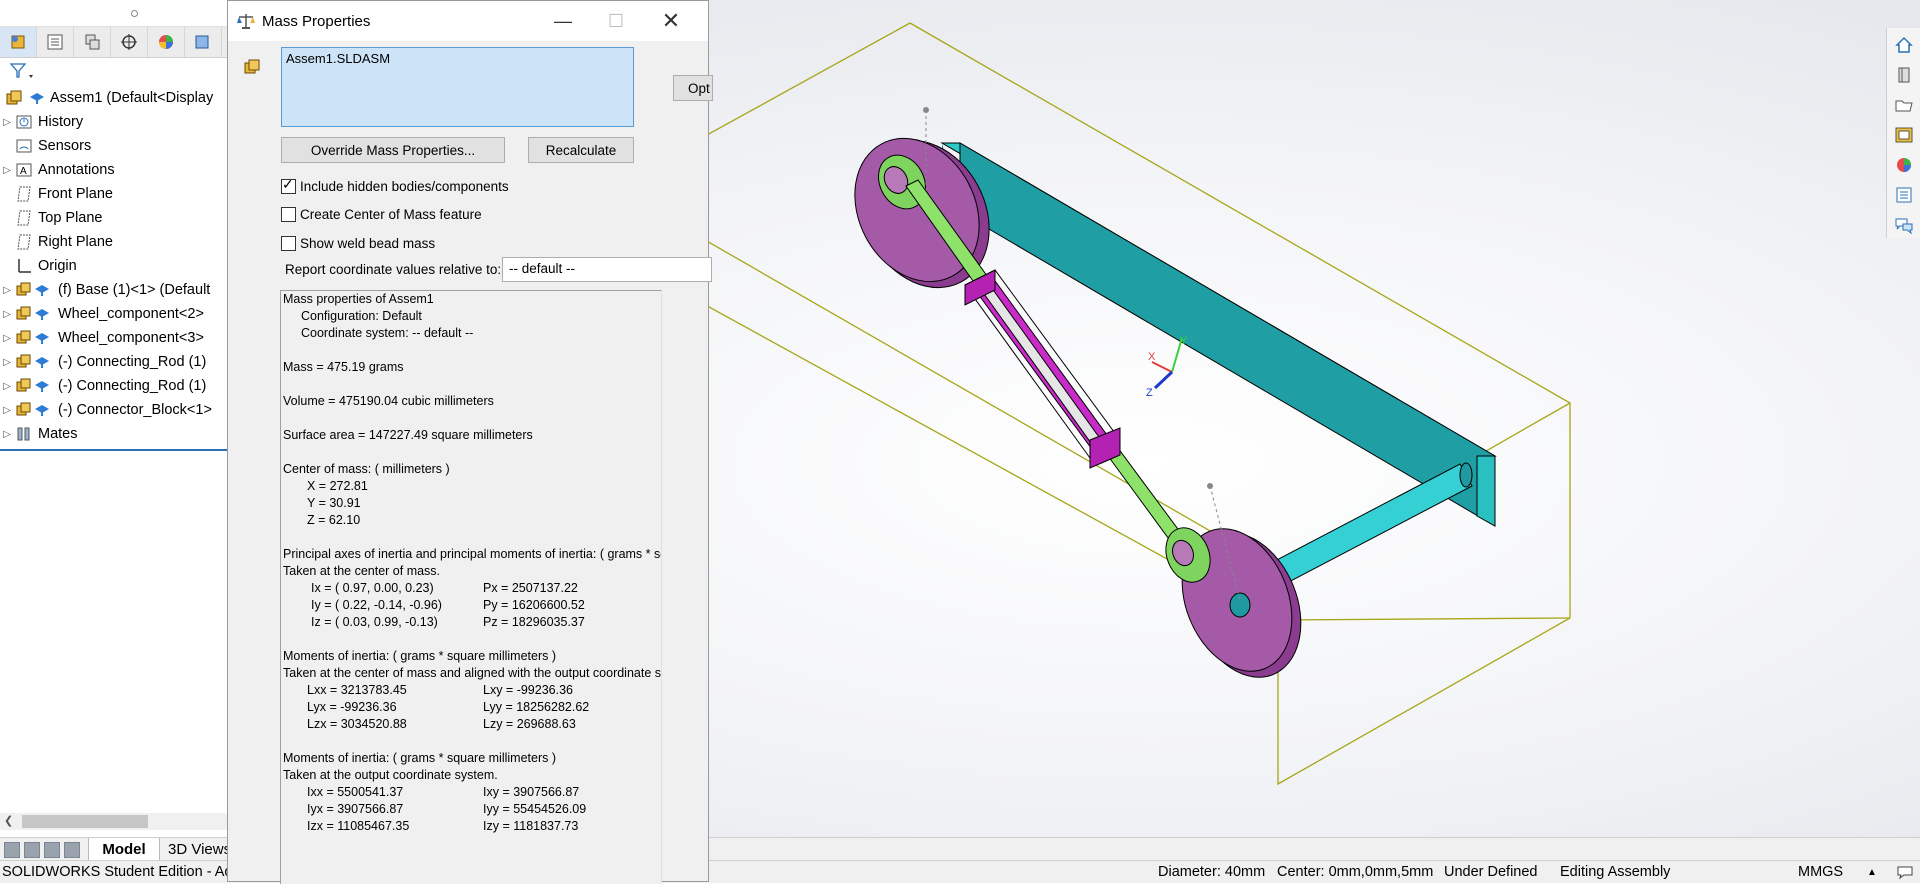  I want to click on recalculate-button: Recalculate, so click(581, 150).